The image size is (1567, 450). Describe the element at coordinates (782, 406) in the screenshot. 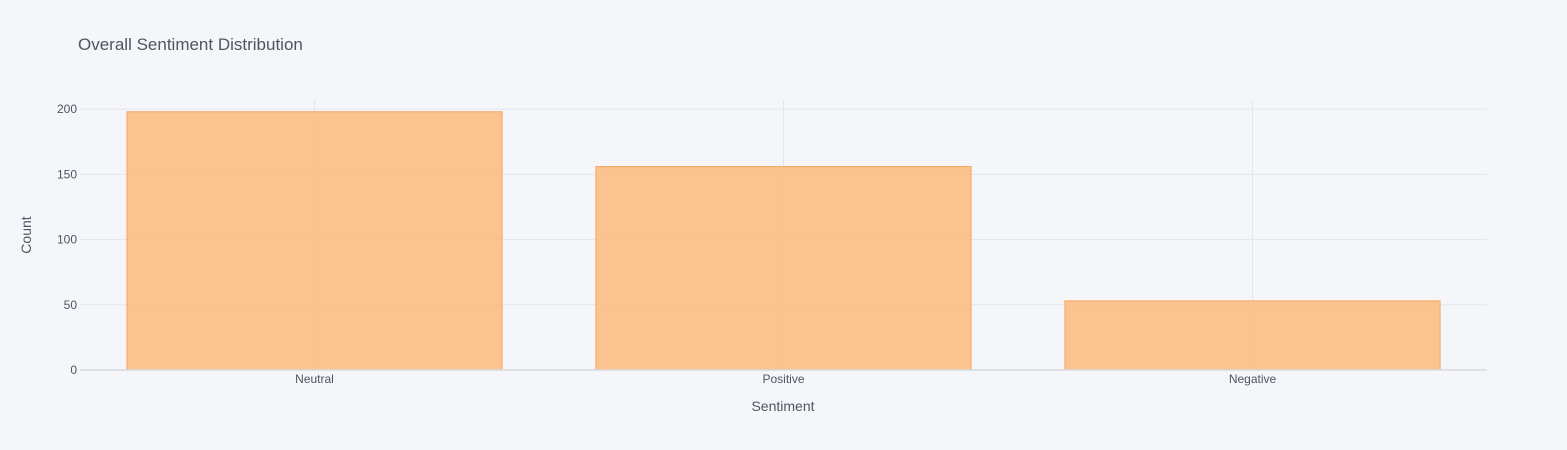

I see `x-axis-title: Sentiment` at that location.